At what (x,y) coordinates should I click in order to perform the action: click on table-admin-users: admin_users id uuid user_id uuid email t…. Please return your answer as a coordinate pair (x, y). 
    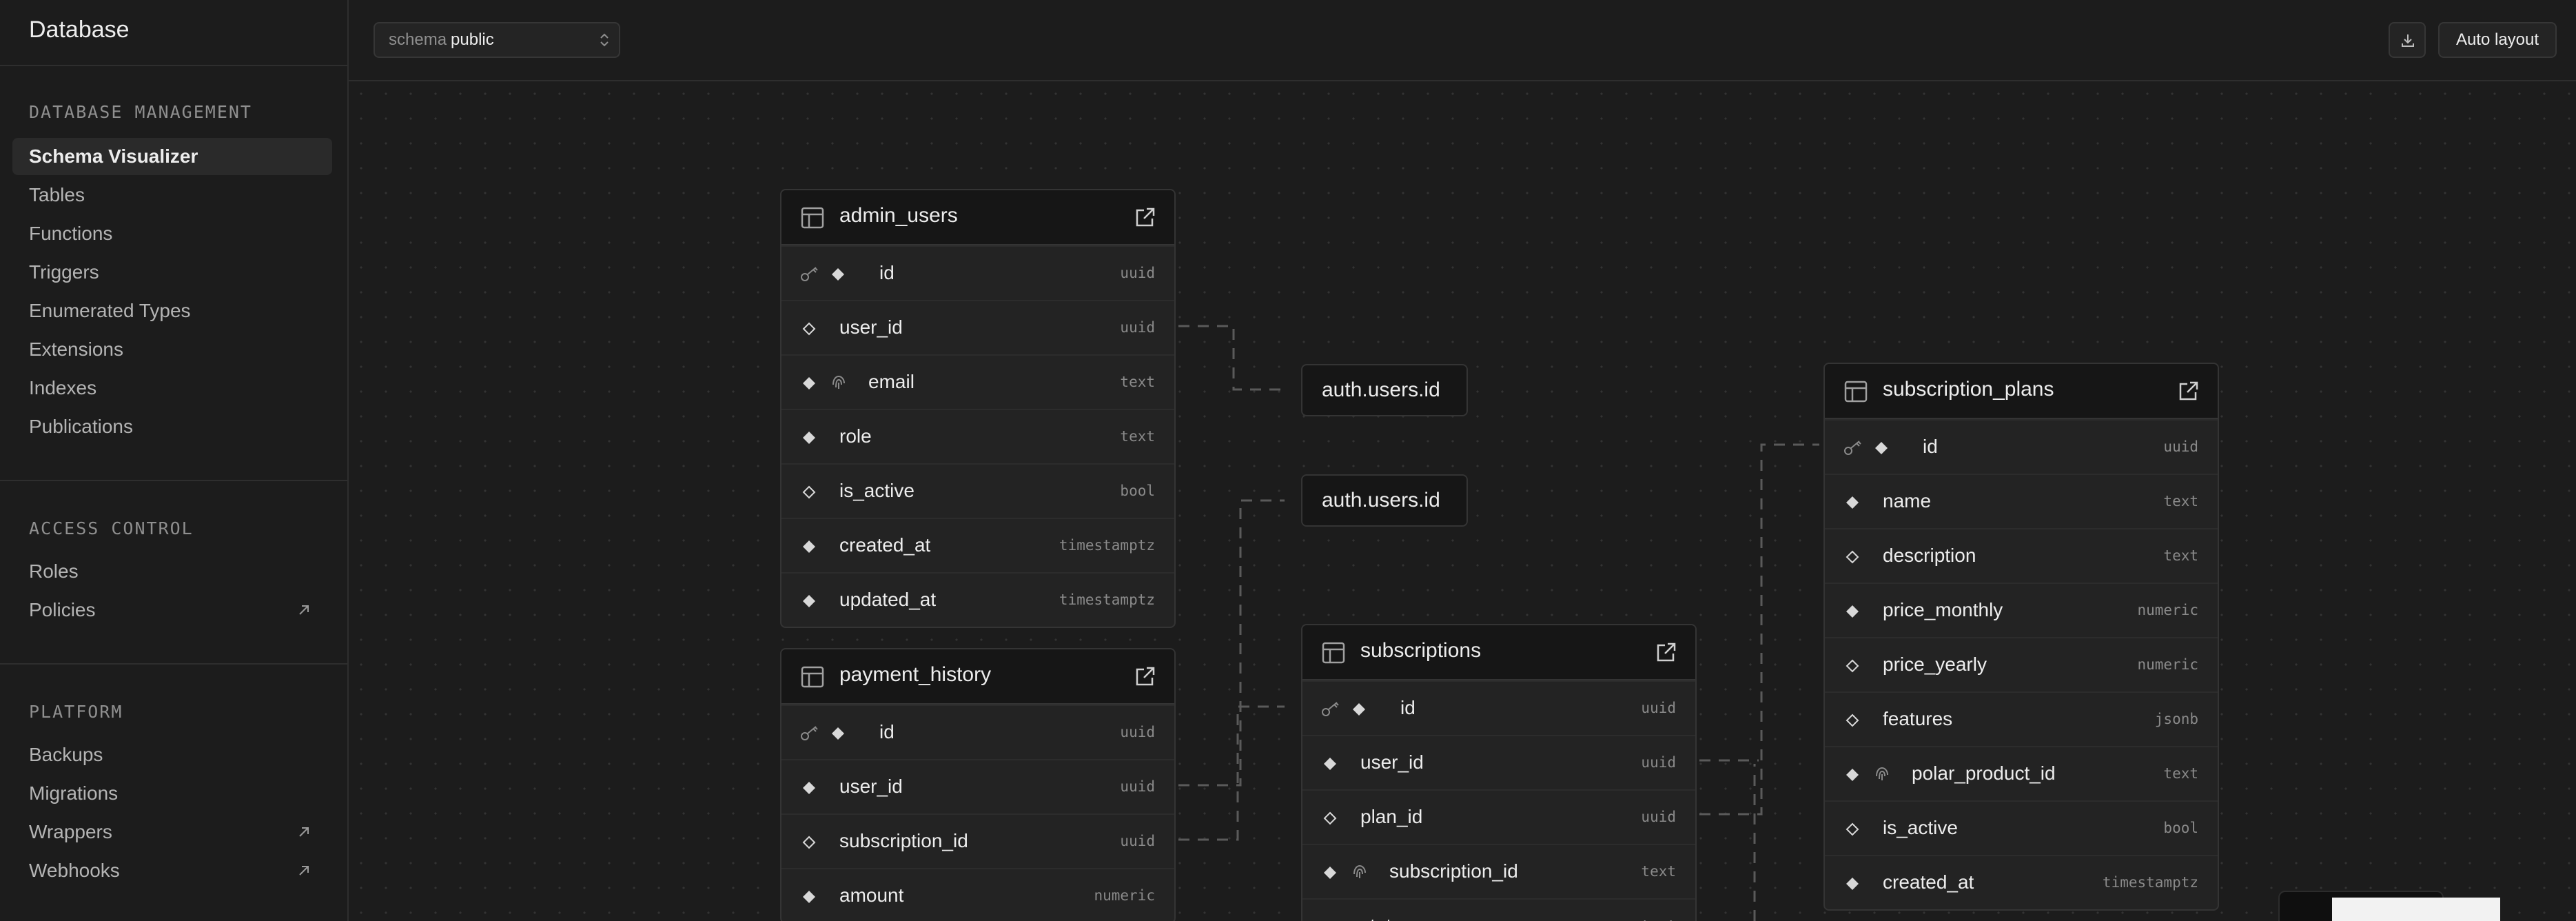
    Looking at the image, I should click on (978, 408).